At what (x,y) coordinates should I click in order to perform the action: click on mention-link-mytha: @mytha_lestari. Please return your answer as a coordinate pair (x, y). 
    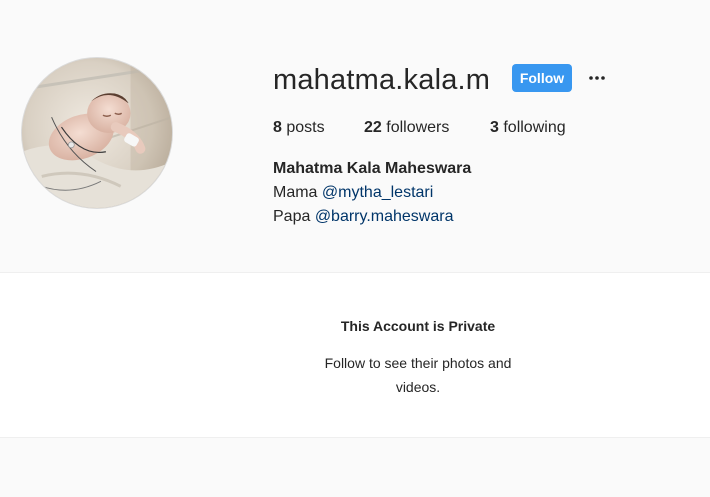
    Looking at the image, I should click on (377, 192).